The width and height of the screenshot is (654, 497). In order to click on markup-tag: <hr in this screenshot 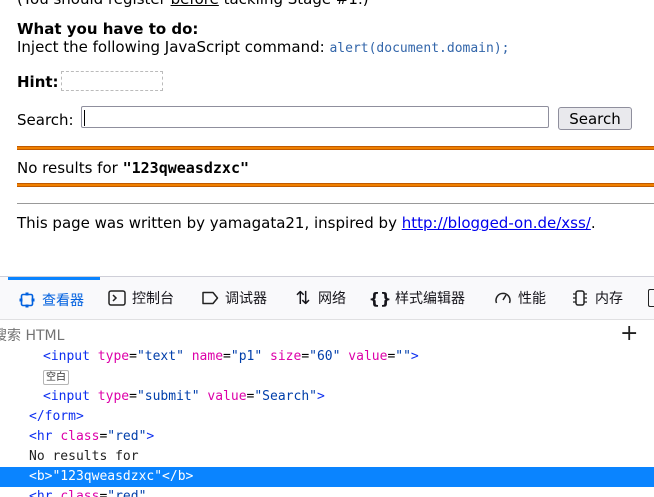, I will do `click(41, 436)`.